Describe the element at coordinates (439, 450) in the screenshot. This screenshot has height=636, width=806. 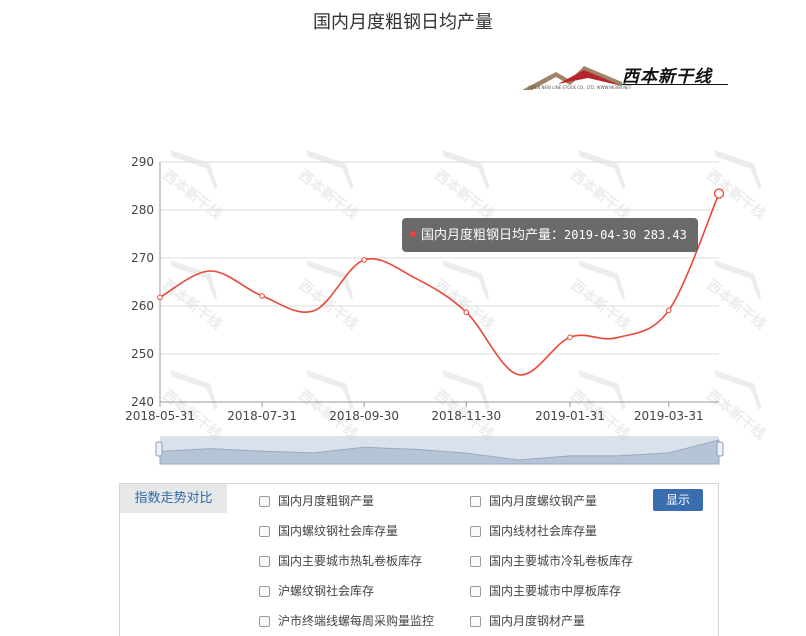
I see `range-navigator` at that location.